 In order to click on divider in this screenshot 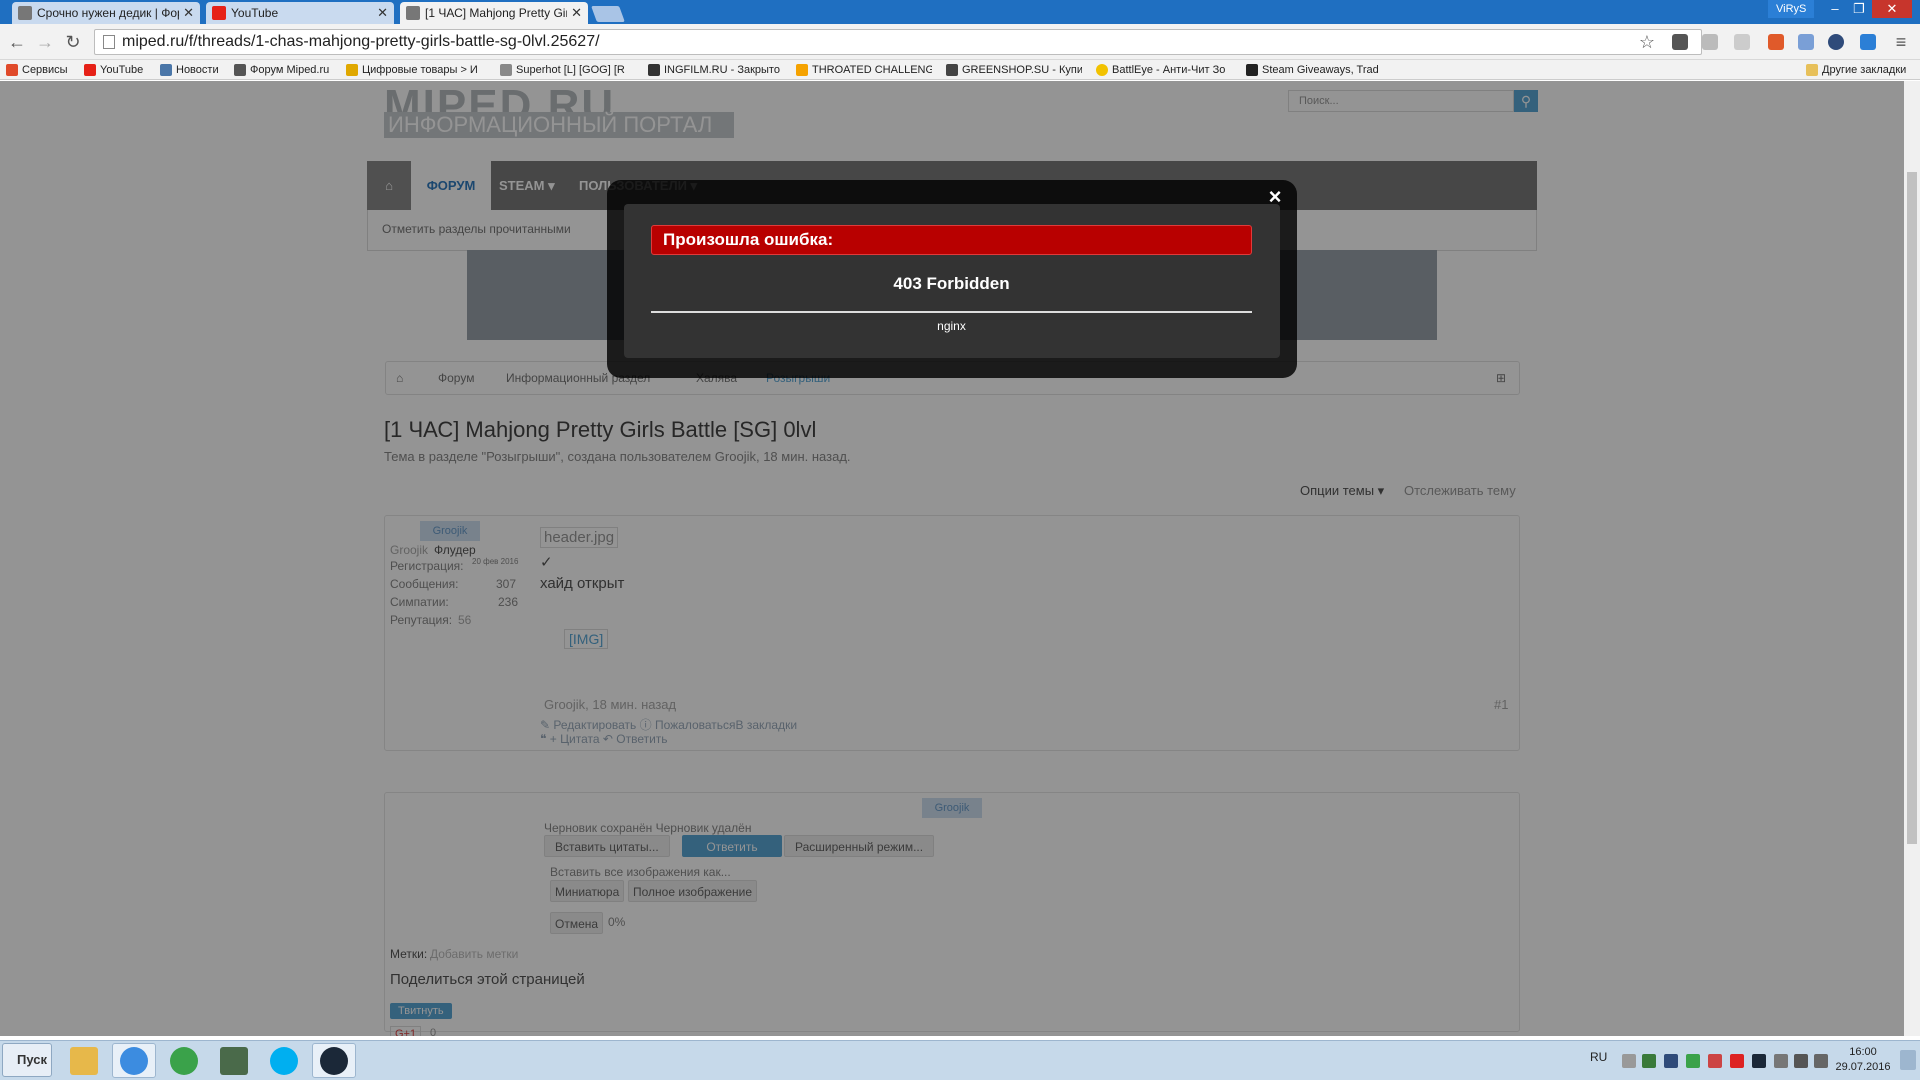, I will do `click(951, 312)`.